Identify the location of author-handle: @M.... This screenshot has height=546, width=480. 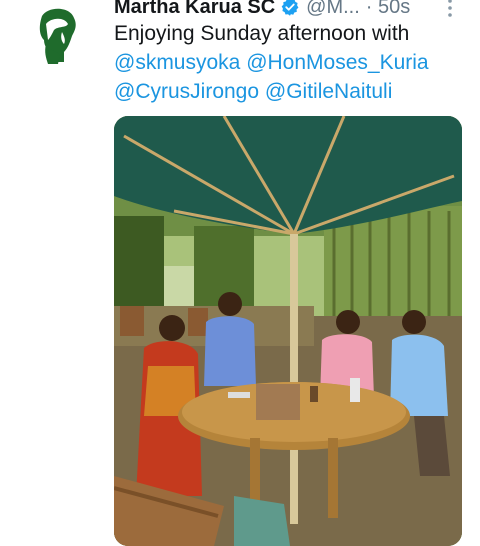
(333, 9).